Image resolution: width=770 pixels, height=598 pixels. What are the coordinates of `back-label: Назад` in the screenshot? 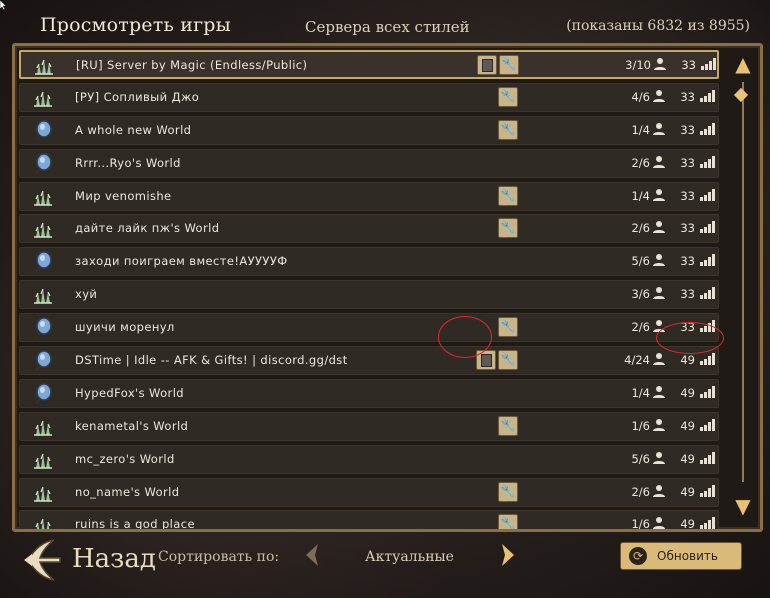 It's located at (114, 559).